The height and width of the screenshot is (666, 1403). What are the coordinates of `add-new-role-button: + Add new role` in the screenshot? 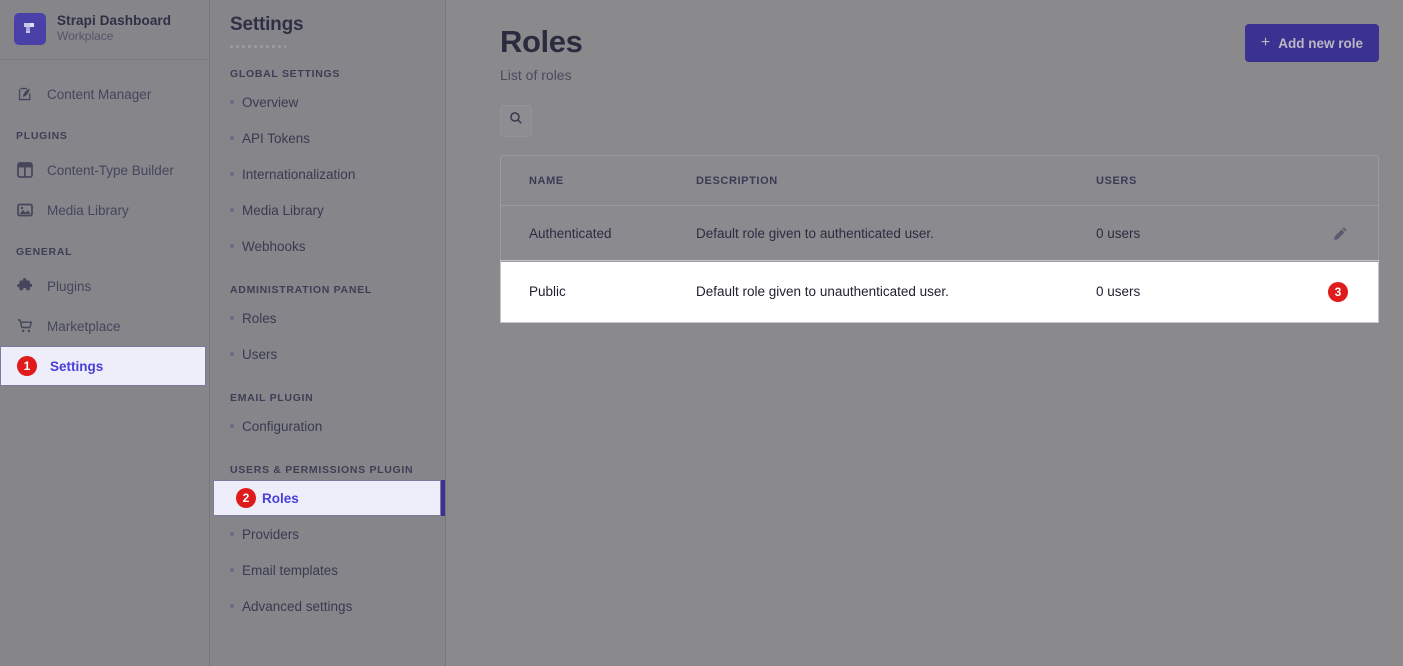 It's located at (1311, 43).